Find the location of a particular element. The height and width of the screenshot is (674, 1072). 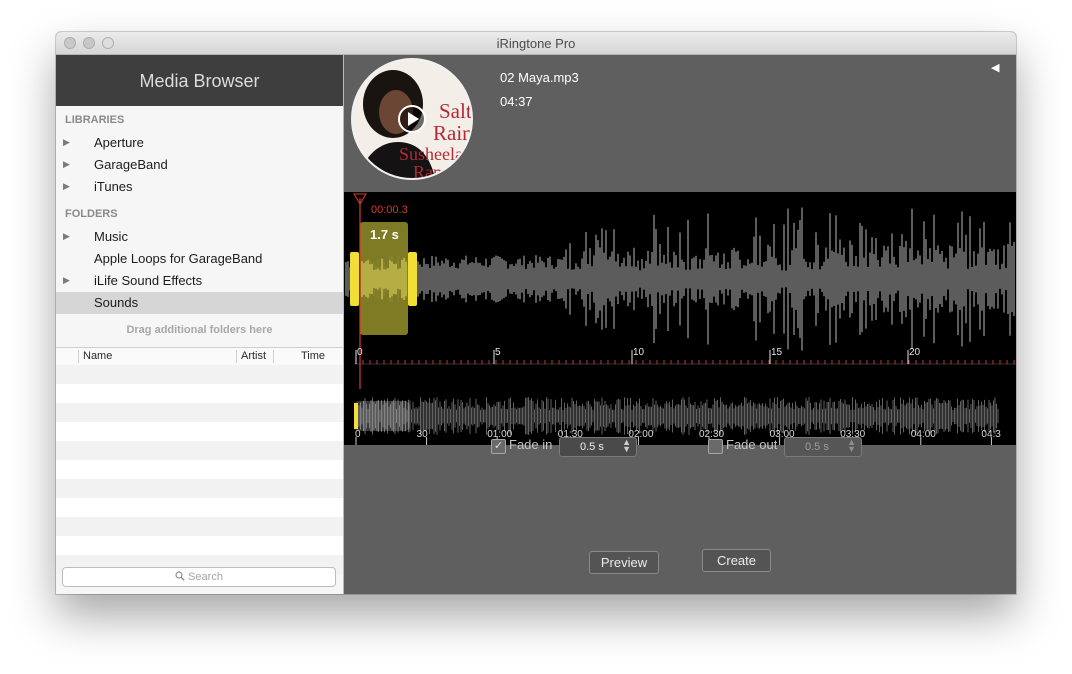

sidebar-item-ilife-sound-effects: ▶ iLife Sound Effects is located at coordinates (199, 281).